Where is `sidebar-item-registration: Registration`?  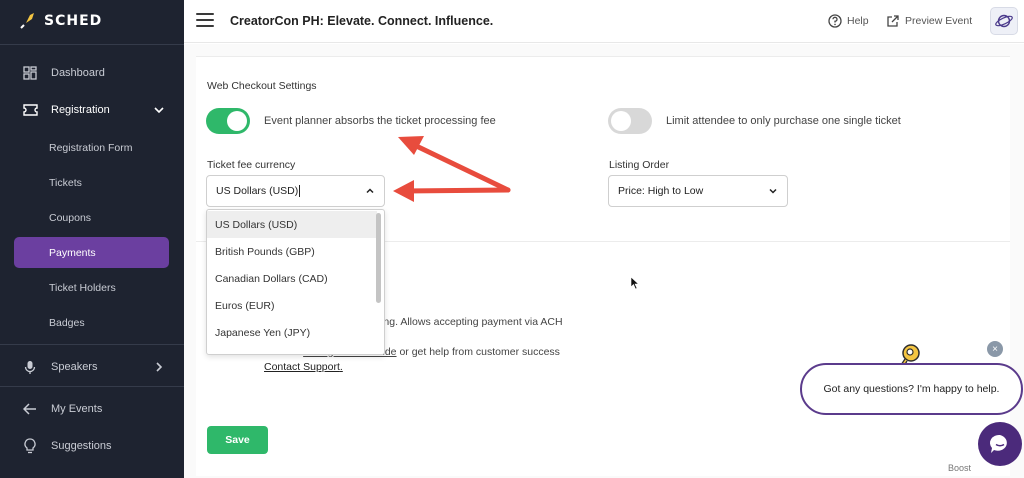 sidebar-item-registration: Registration is located at coordinates (92, 110).